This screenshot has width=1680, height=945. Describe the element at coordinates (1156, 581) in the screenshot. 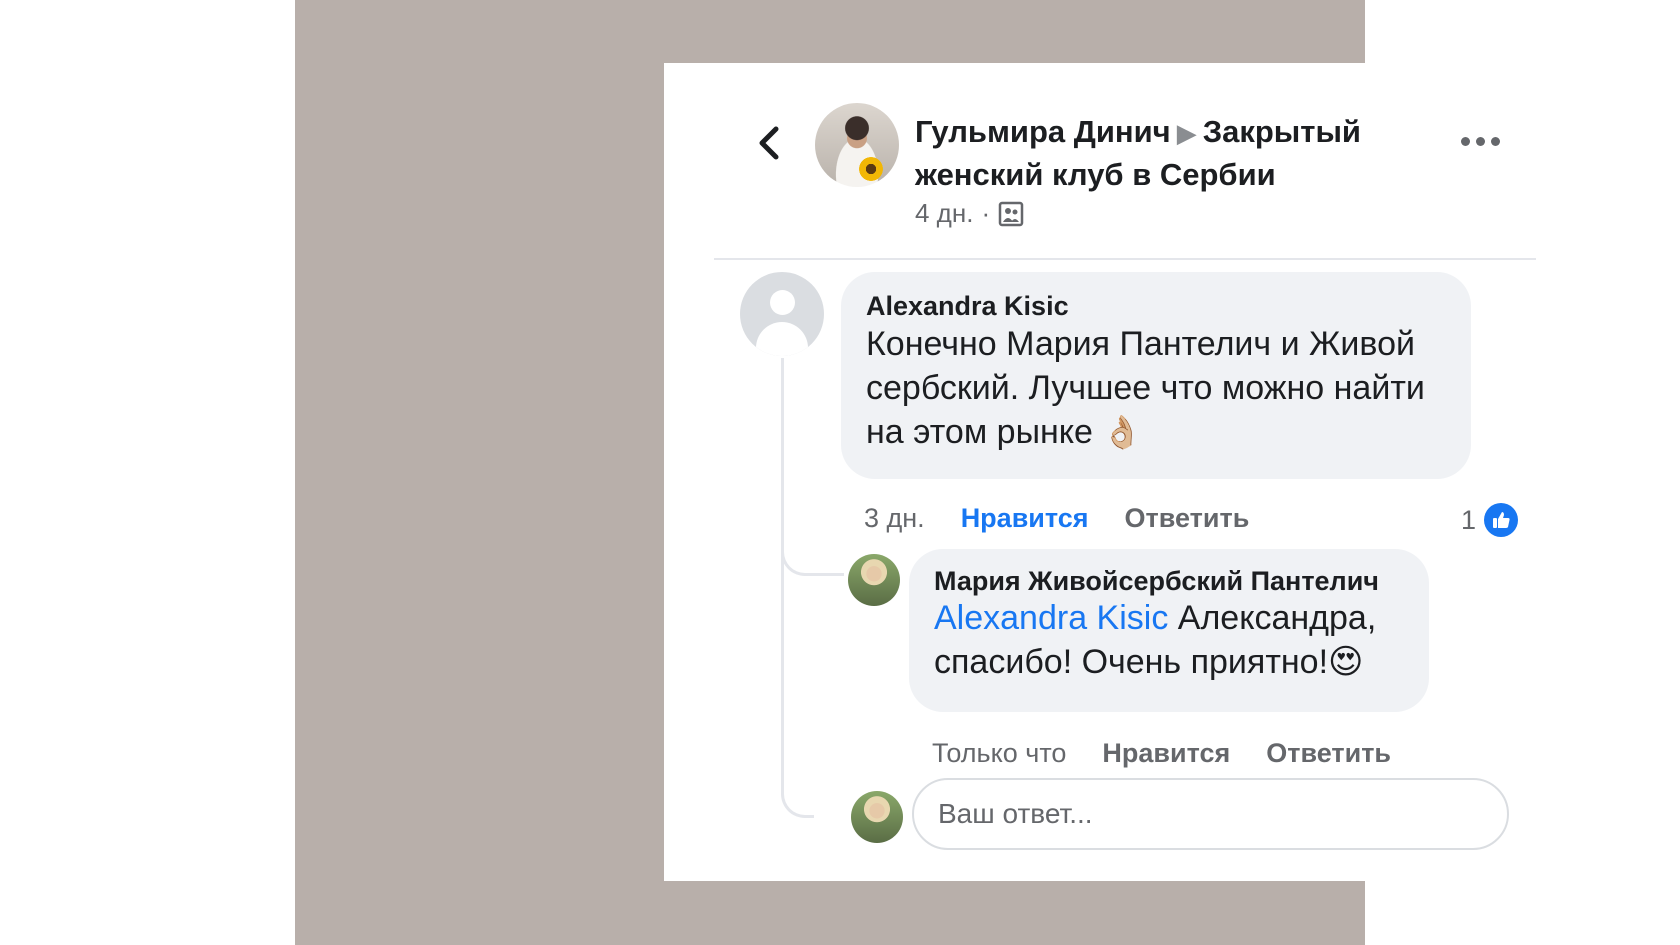

I see `reply-author: Мария Живойсербский Пантелич` at that location.